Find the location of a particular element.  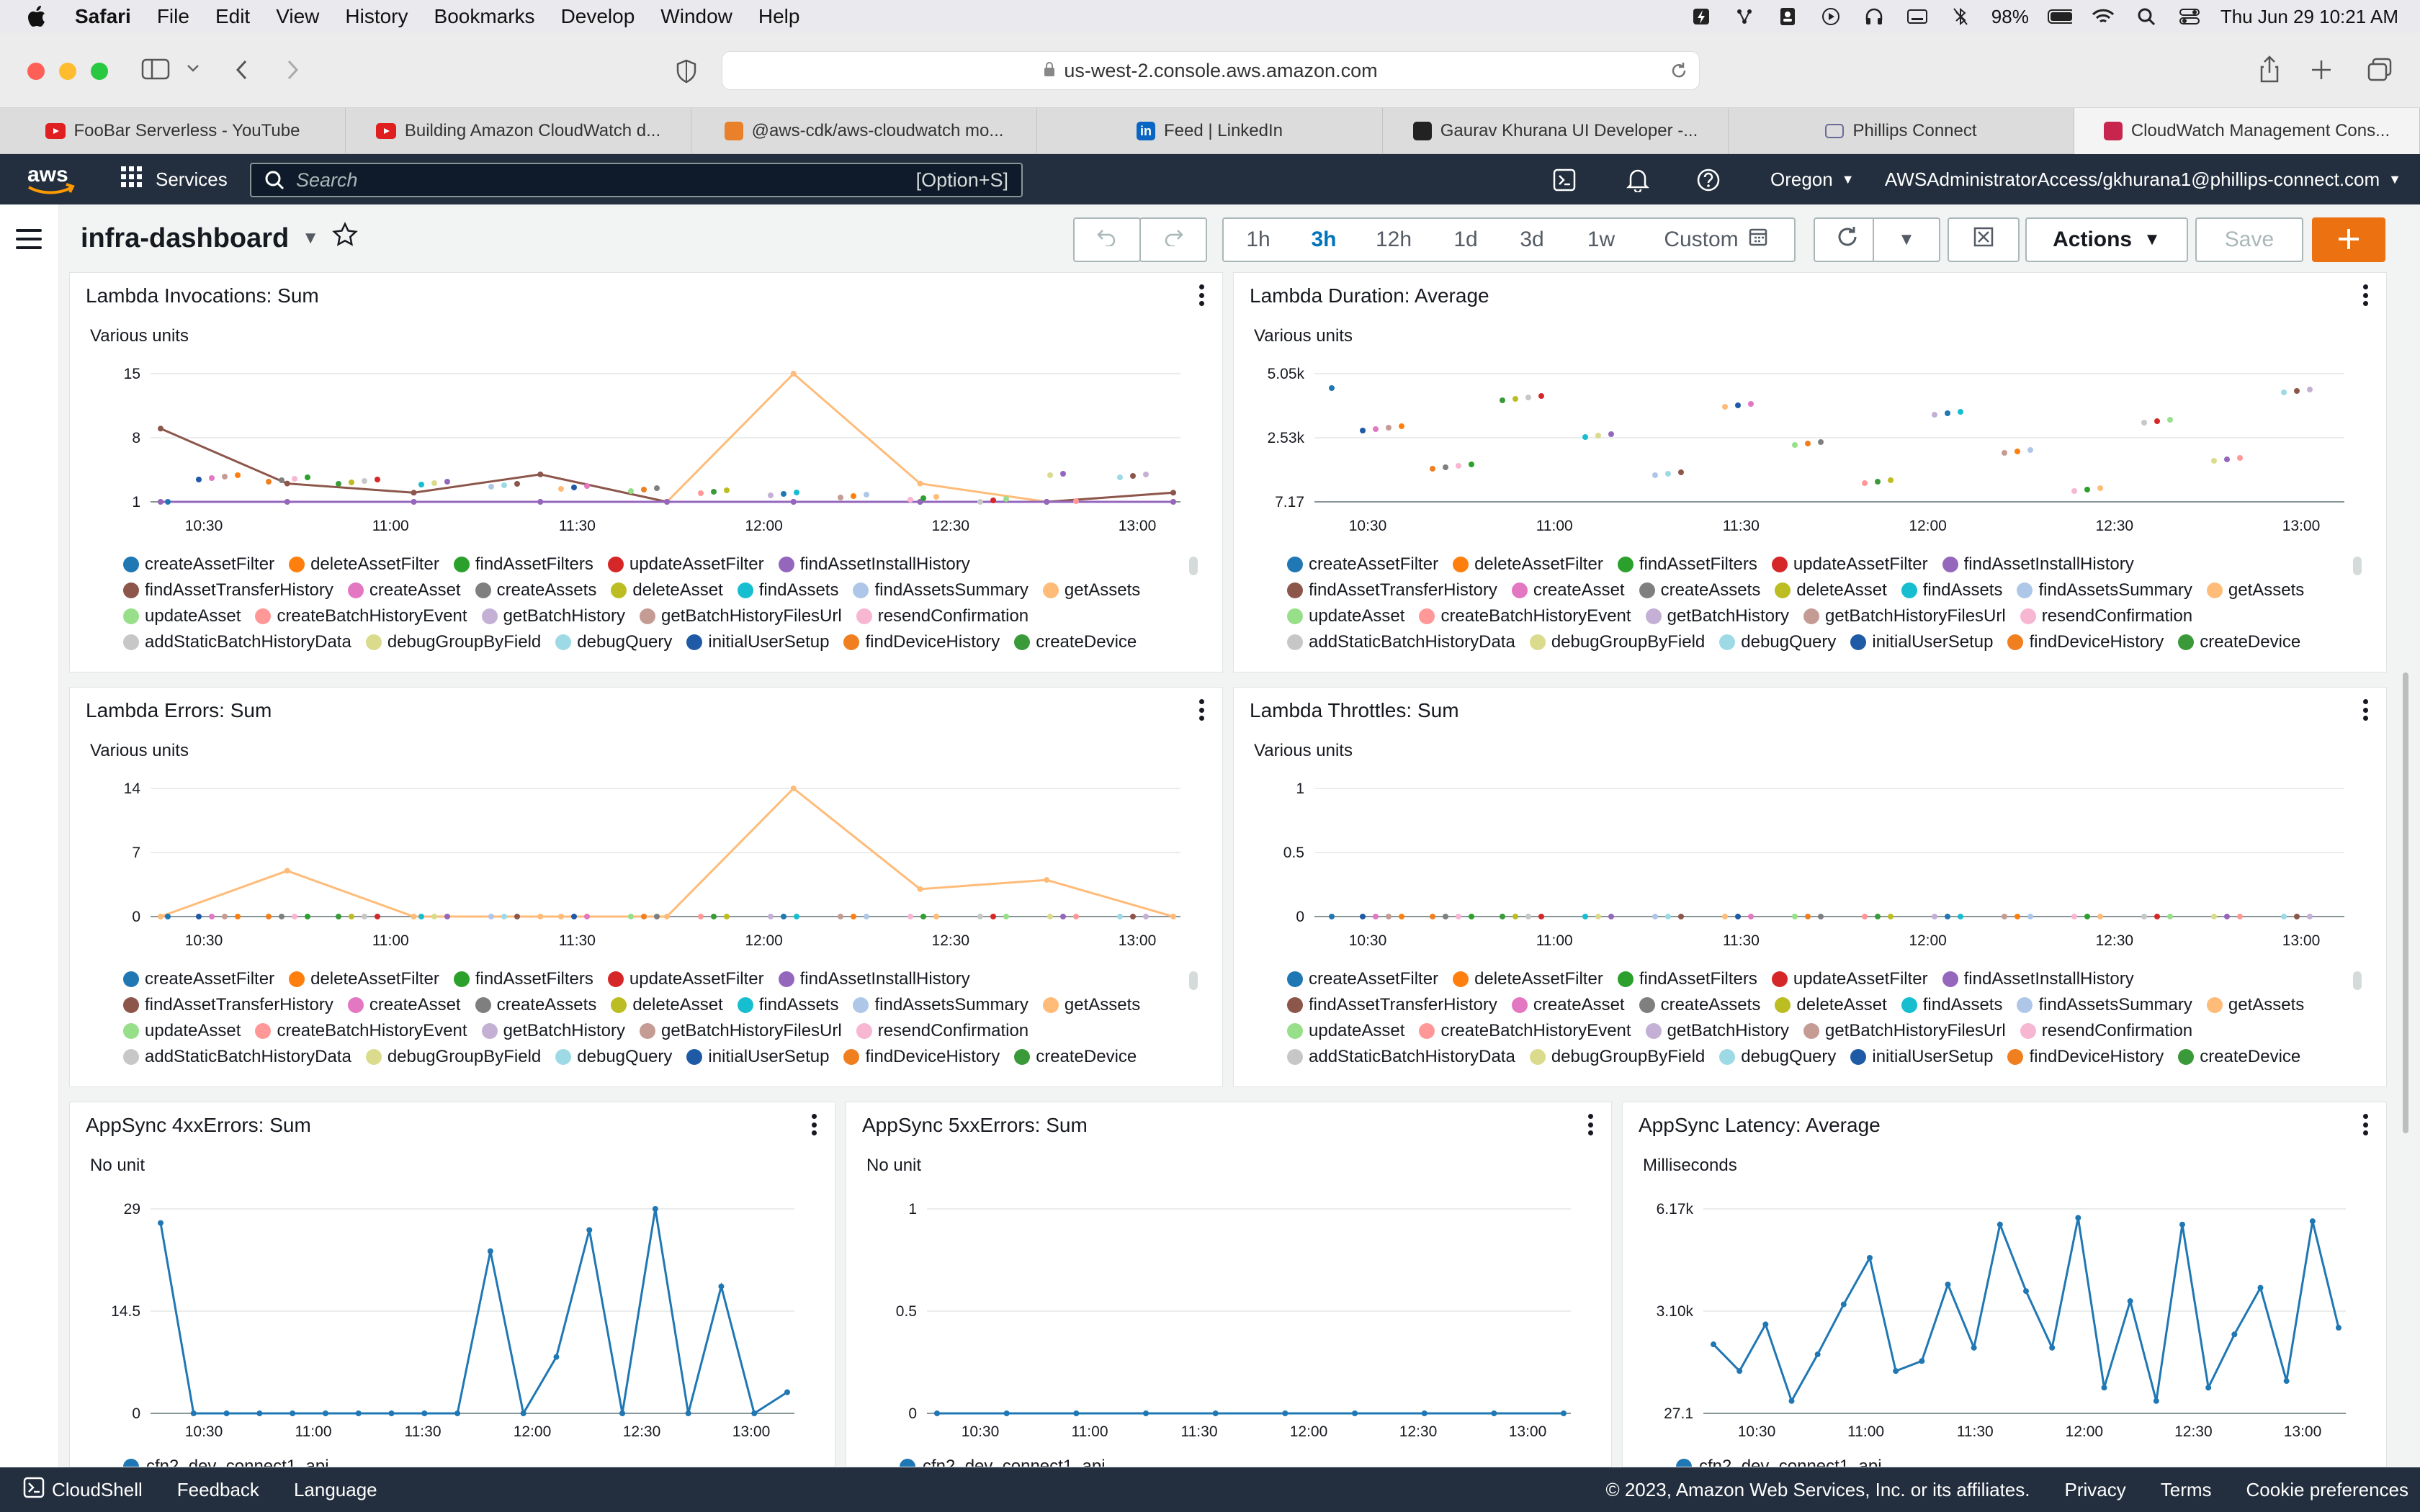

sidebar-icon is located at coordinates (155, 69).